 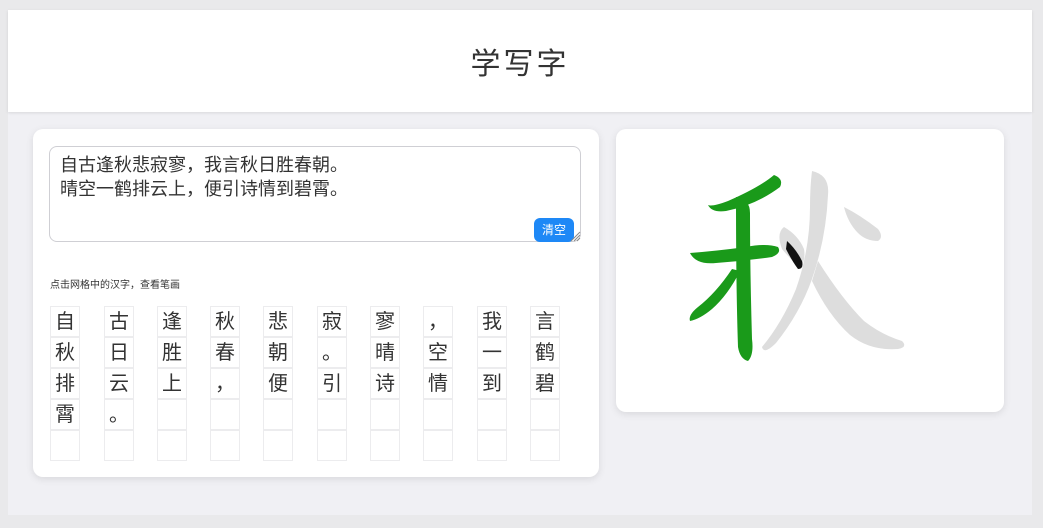 I want to click on grid-cell: 言, so click(x=545, y=321).